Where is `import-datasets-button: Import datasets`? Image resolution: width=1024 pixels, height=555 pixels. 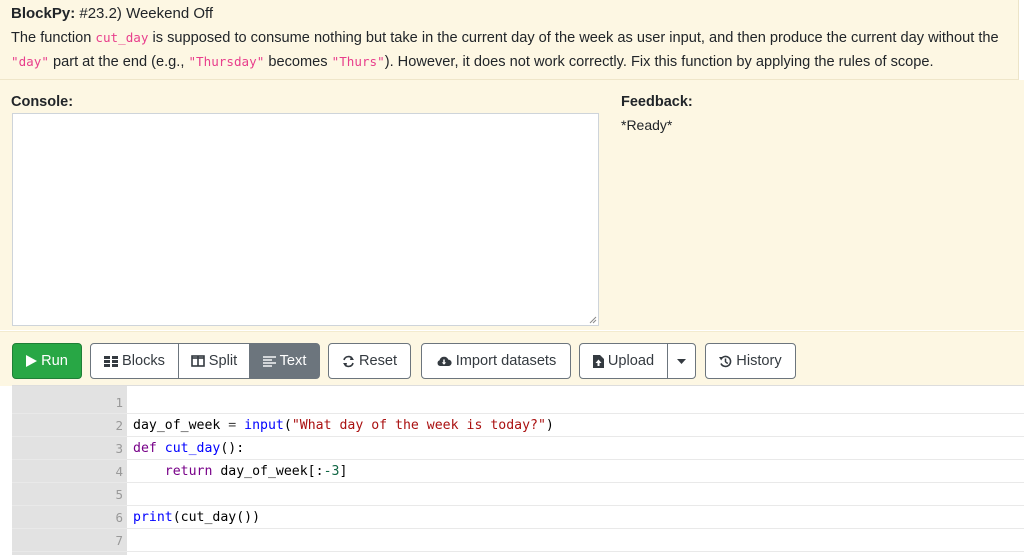 import-datasets-button: Import datasets is located at coordinates (496, 361).